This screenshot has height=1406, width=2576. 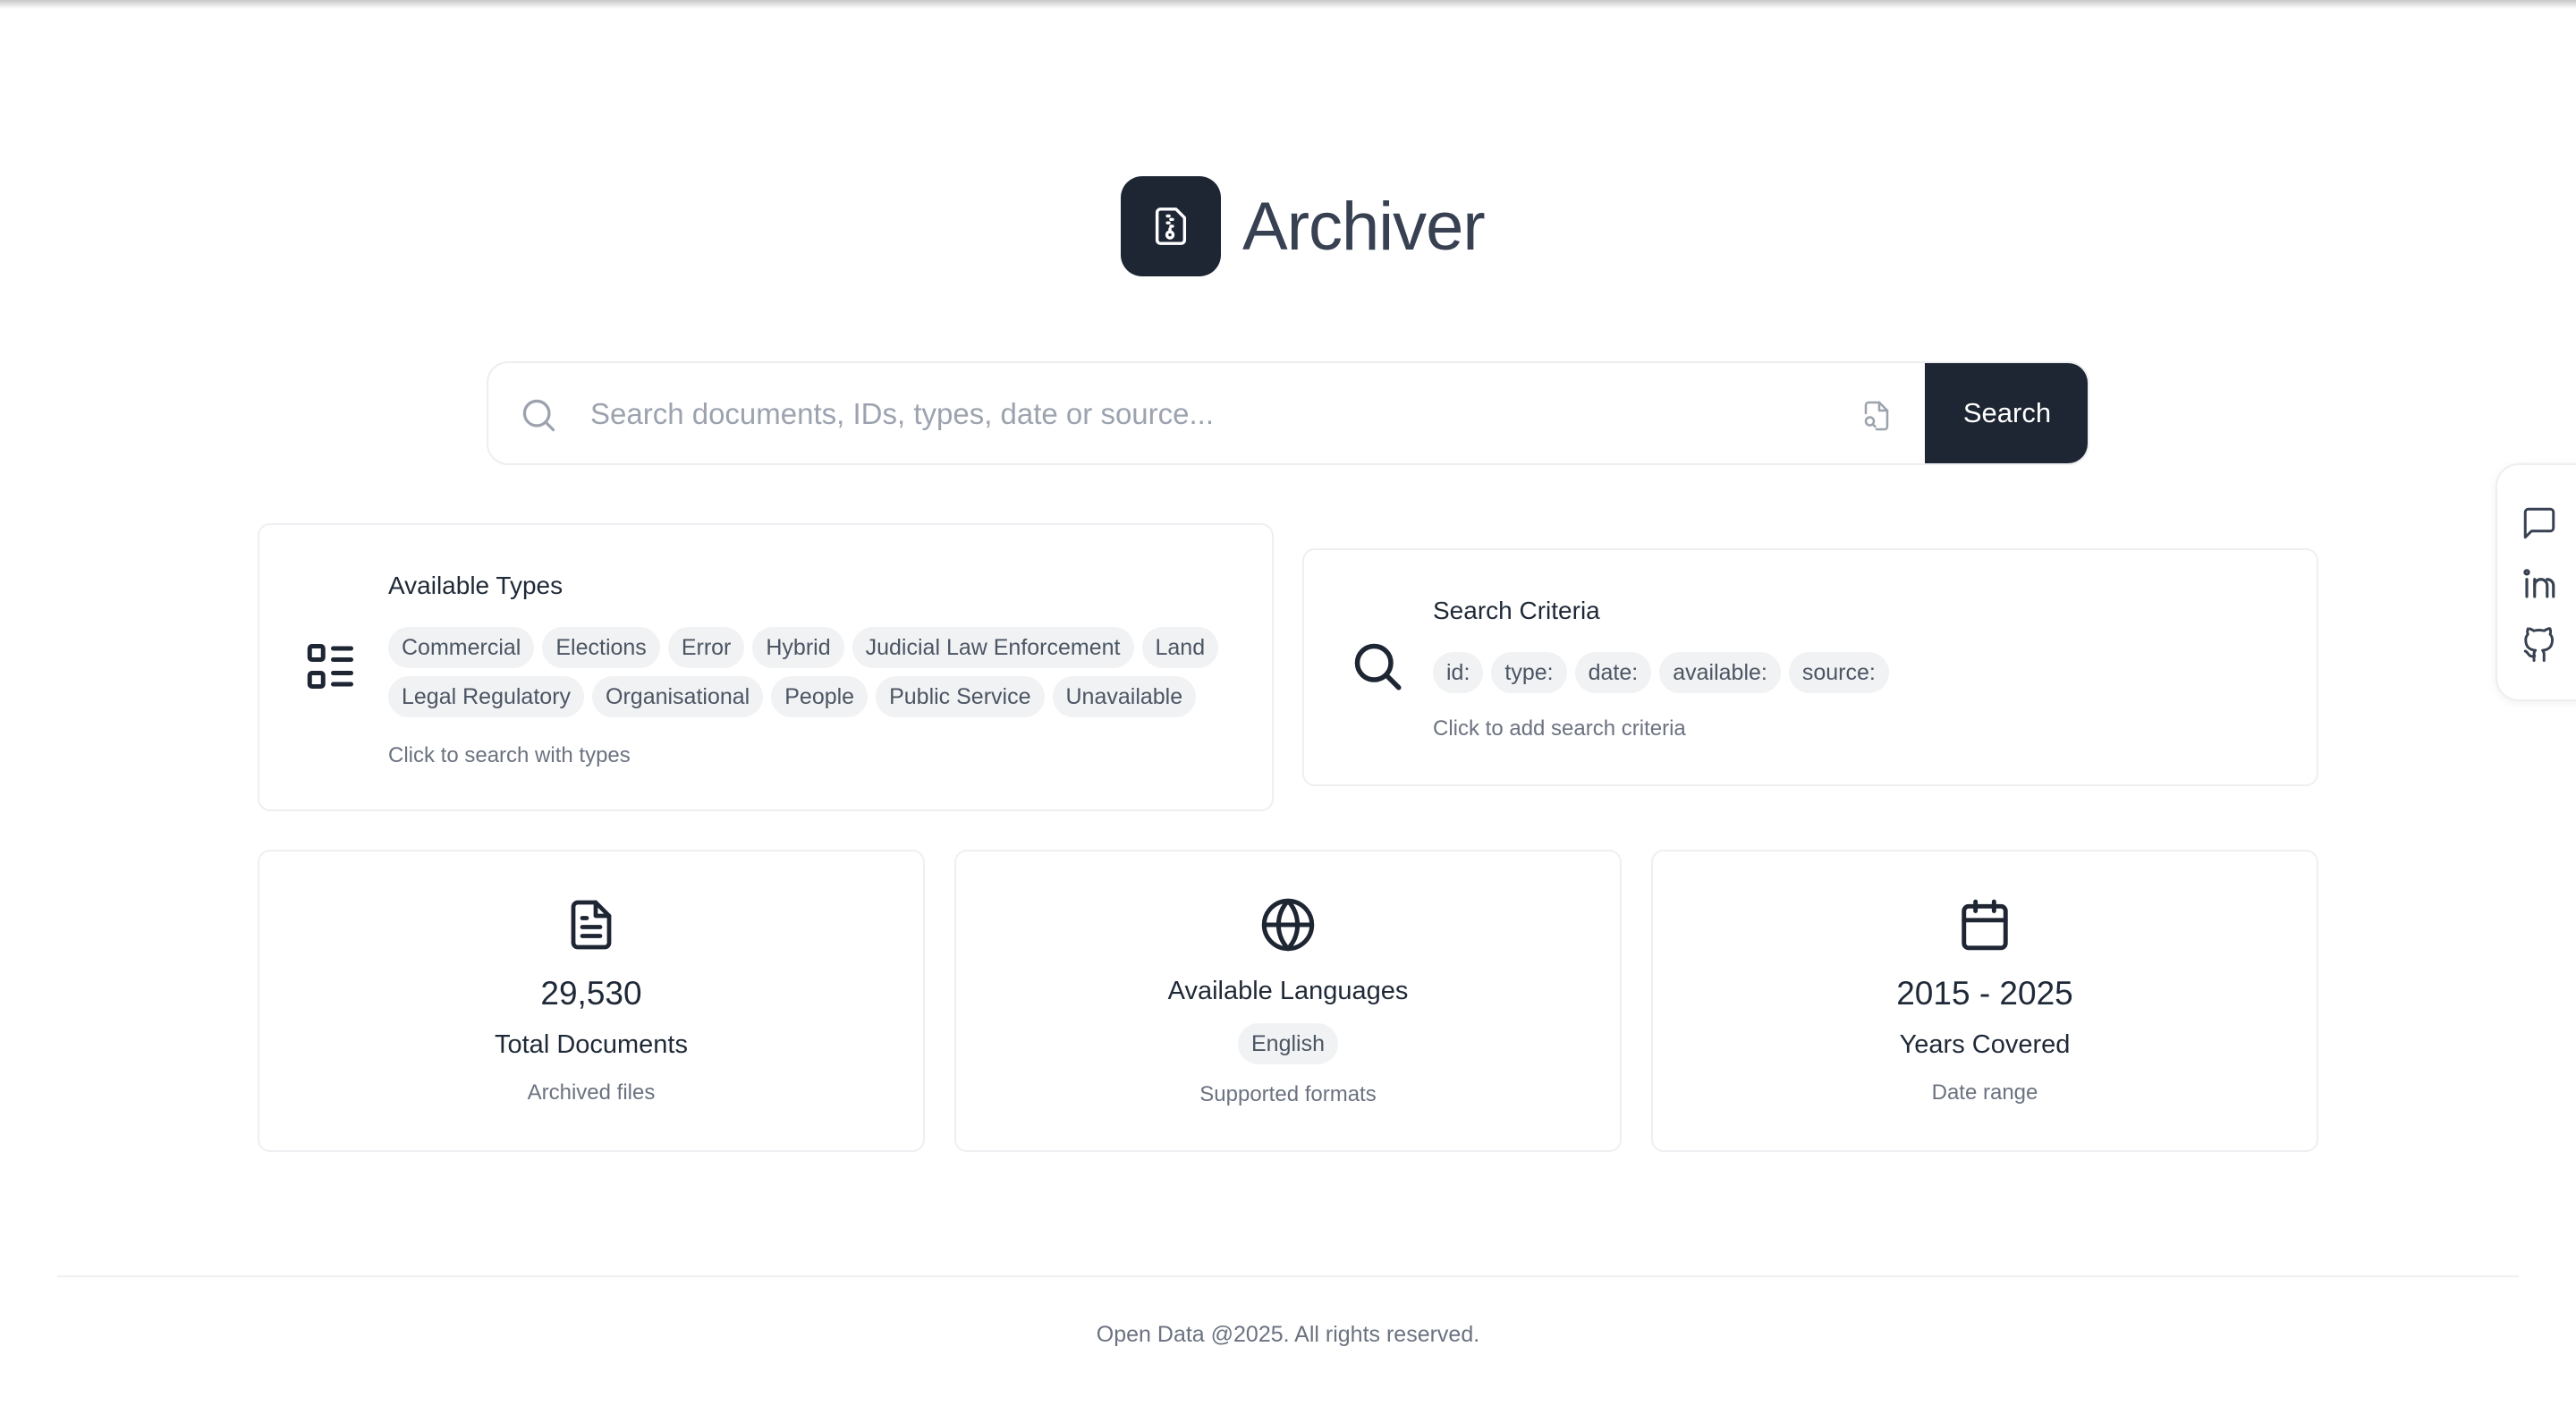 What do you see at coordinates (798, 648) in the screenshot?
I see `type-chip: Hybrid` at bounding box center [798, 648].